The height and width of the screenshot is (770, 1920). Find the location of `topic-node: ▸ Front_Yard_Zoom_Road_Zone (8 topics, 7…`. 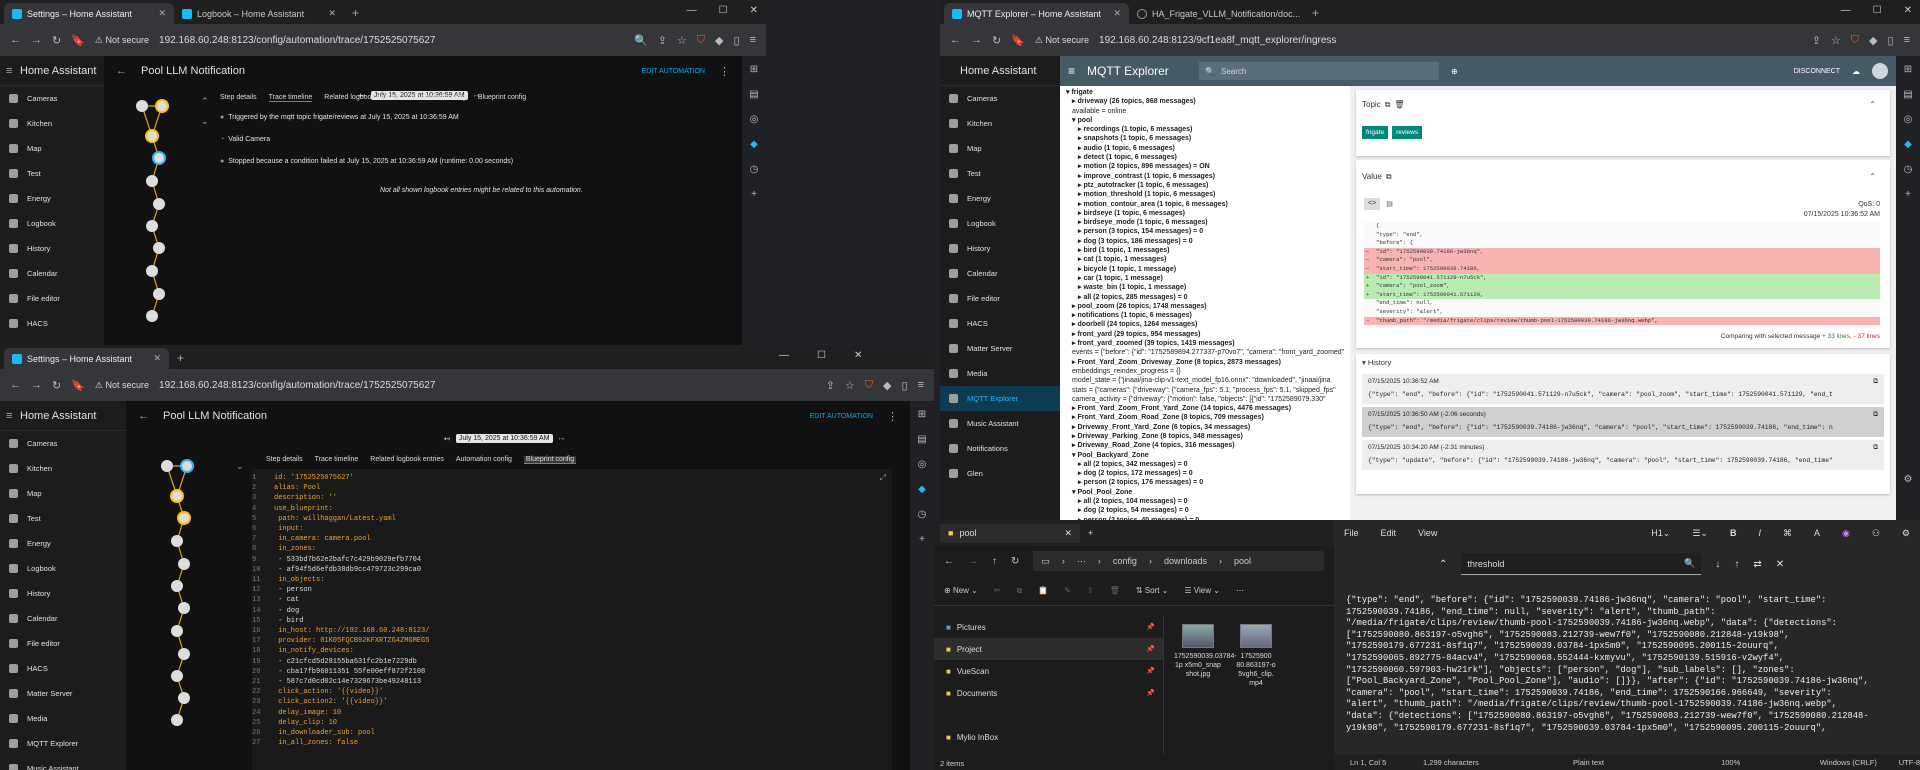

topic-node: ▸ Front_Yard_Zoom_Road_Zone (8 topics, 7… is located at coordinates (1205, 417).